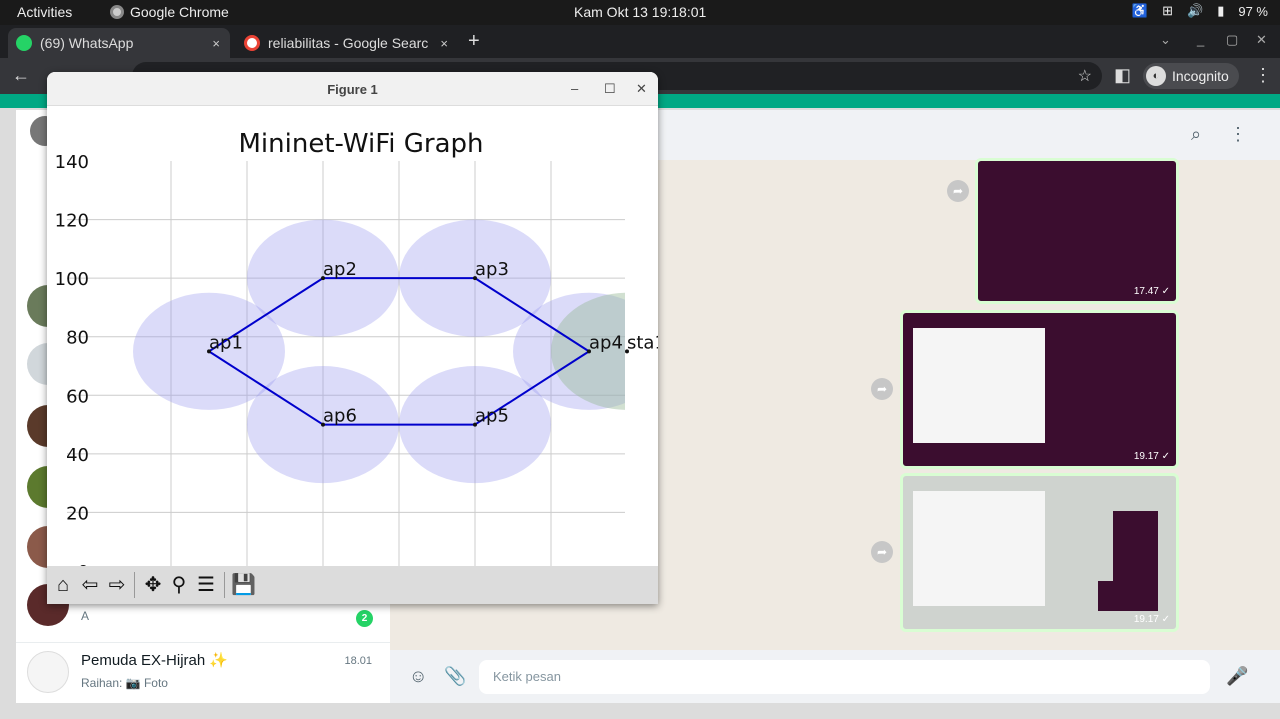 This screenshot has height=719, width=1280. Describe the element at coordinates (72, 221) in the screenshot. I see `y-tick-label: 120` at that location.